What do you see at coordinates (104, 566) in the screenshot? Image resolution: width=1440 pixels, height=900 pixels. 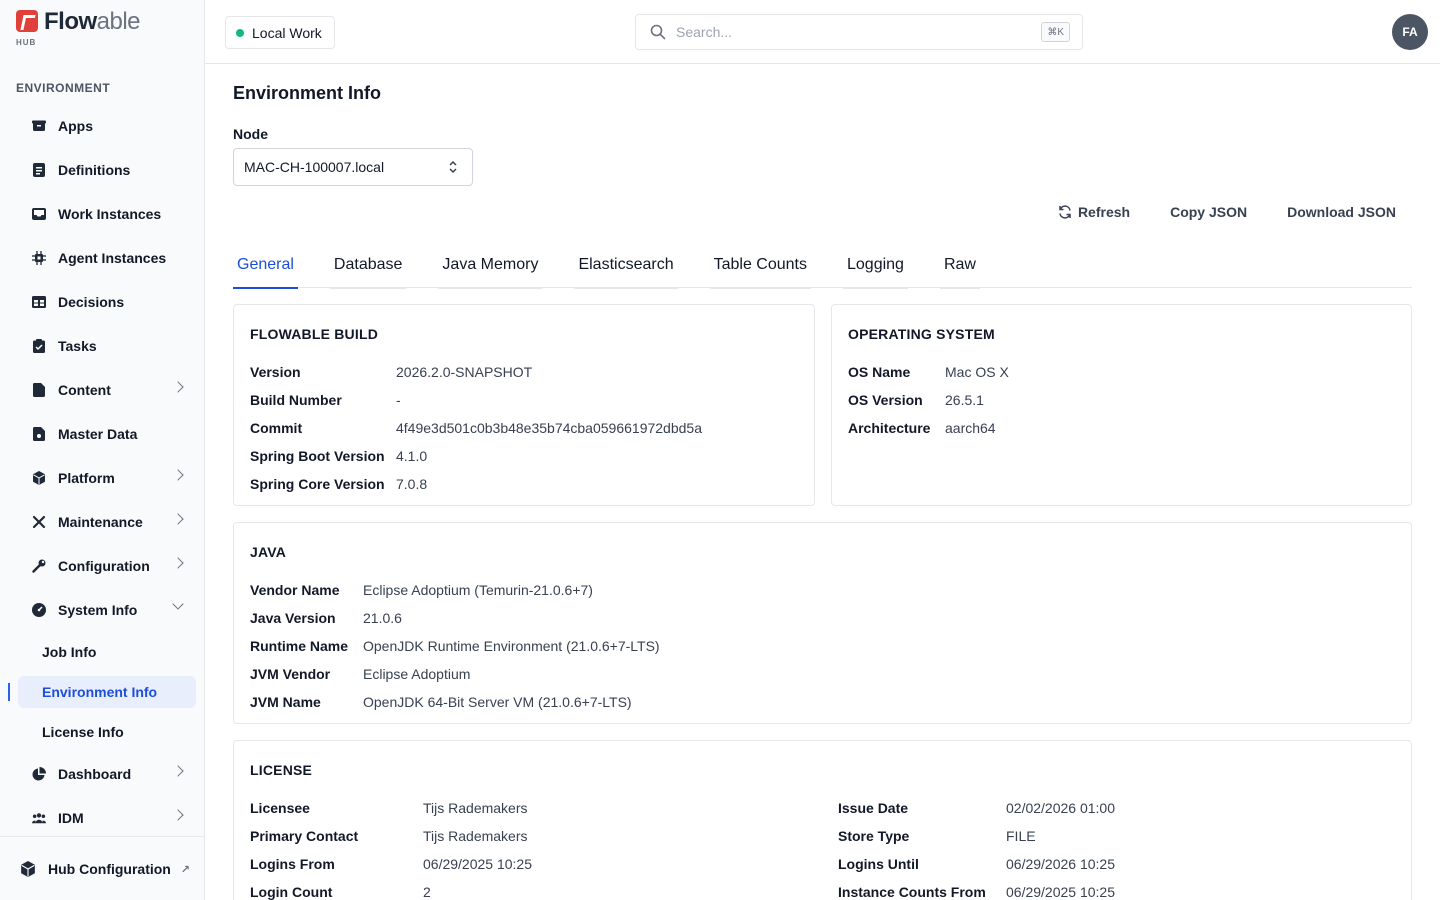 I see `sidebar-item-label: Configuration` at bounding box center [104, 566].